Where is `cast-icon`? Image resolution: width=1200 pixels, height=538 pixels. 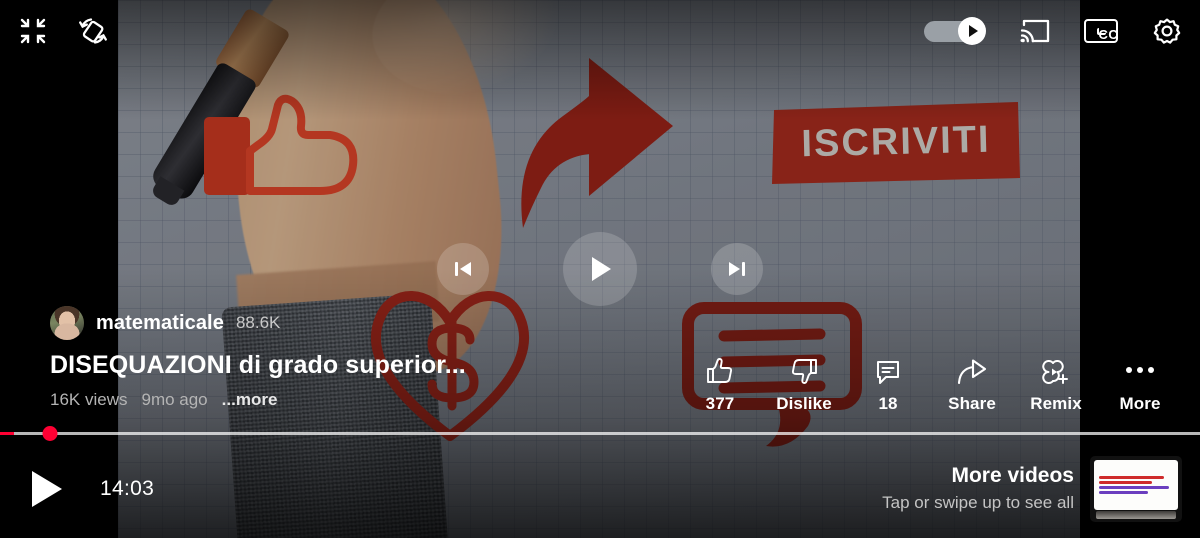 cast-icon is located at coordinates (1035, 31).